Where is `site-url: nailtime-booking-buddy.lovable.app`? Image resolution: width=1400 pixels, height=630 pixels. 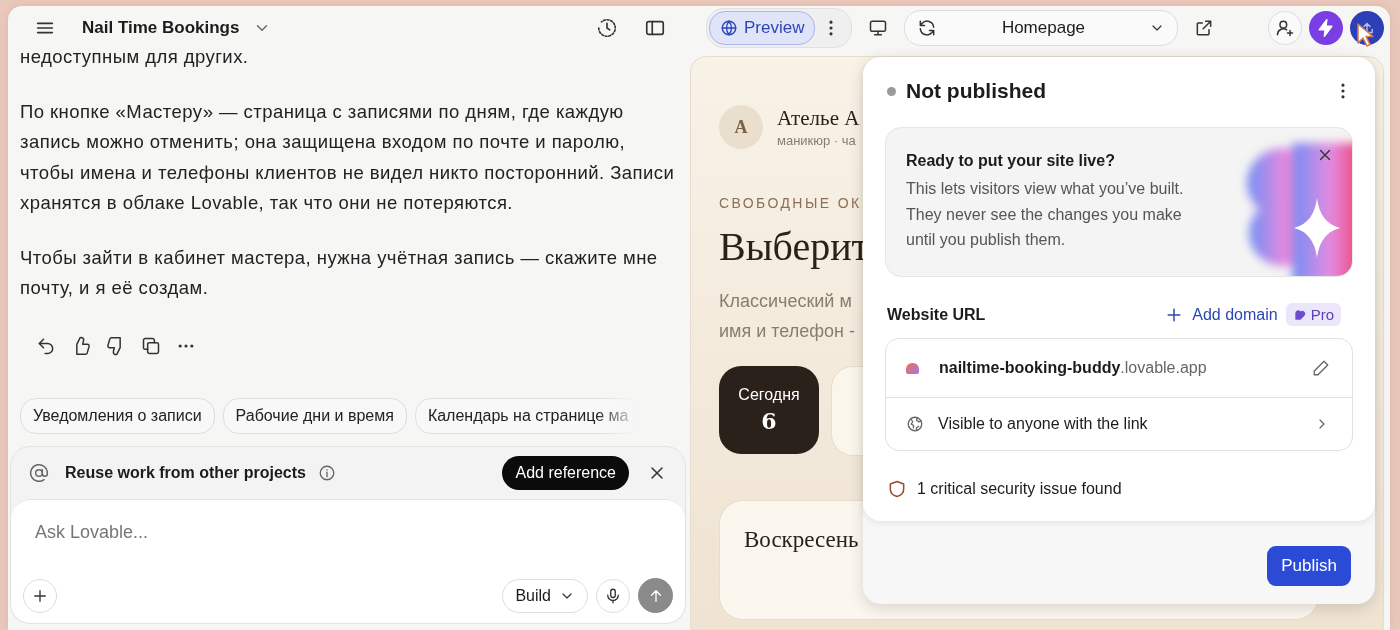 site-url: nailtime-booking-buddy.lovable.app is located at coordinates (1073, 368).